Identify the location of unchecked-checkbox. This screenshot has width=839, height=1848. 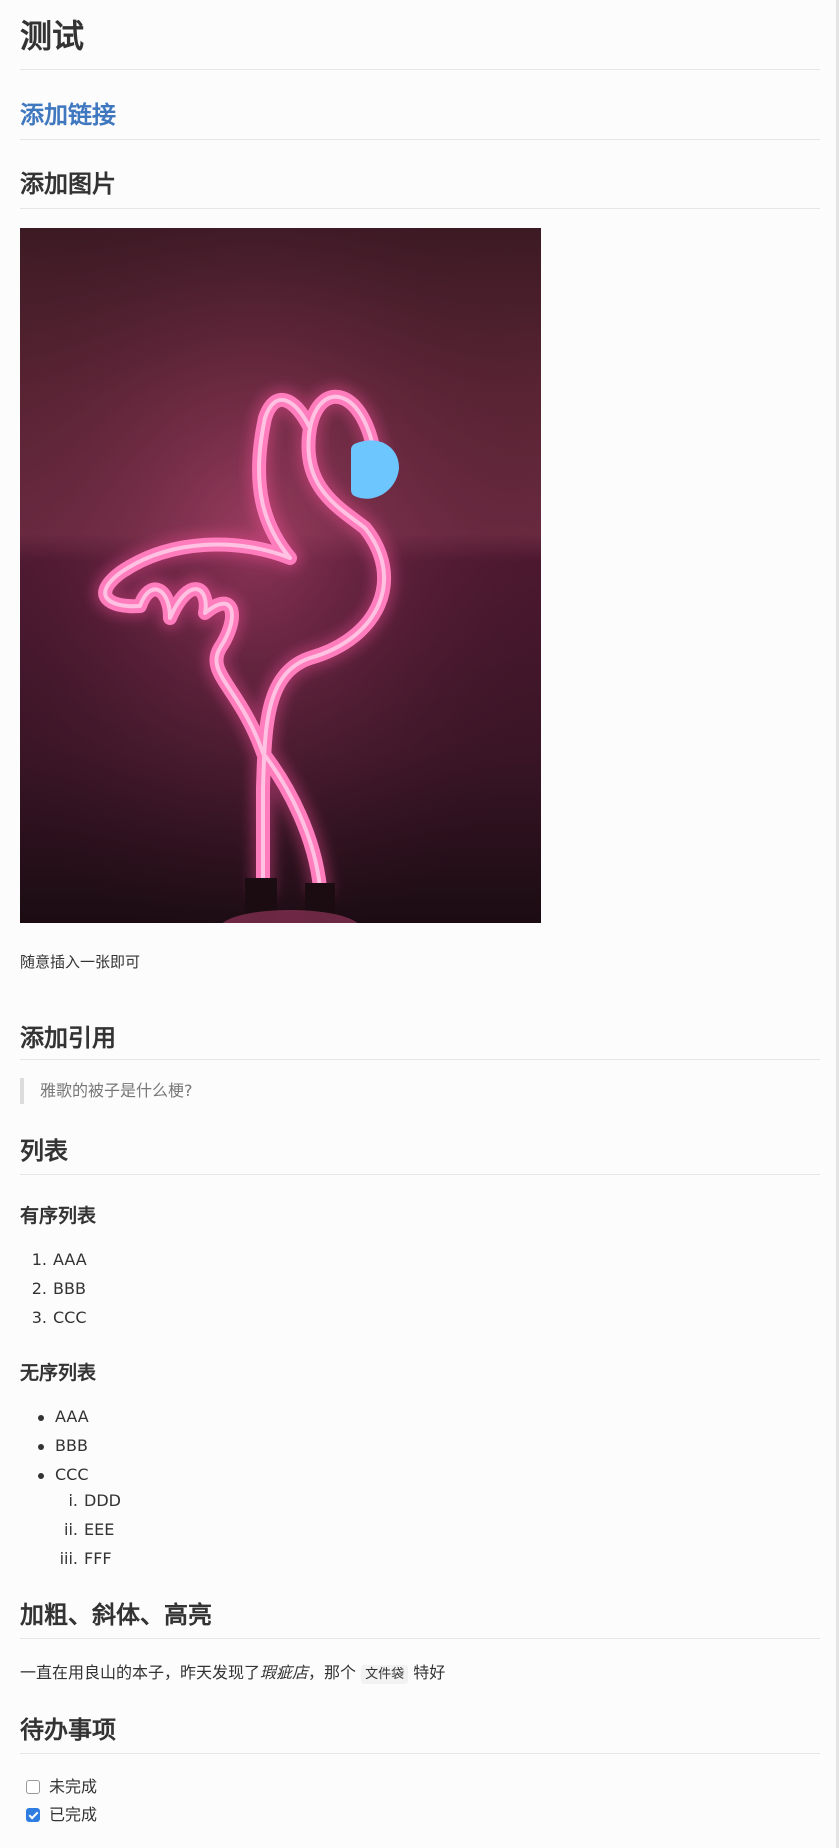
(33, 1787).